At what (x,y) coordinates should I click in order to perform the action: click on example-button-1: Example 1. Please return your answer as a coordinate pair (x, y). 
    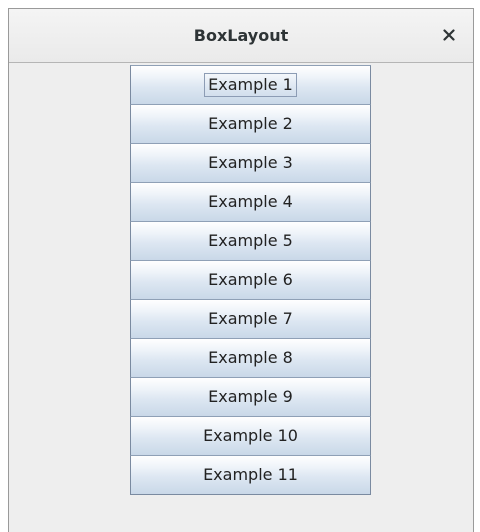
    Looking at the image, I should click on (250, 85).